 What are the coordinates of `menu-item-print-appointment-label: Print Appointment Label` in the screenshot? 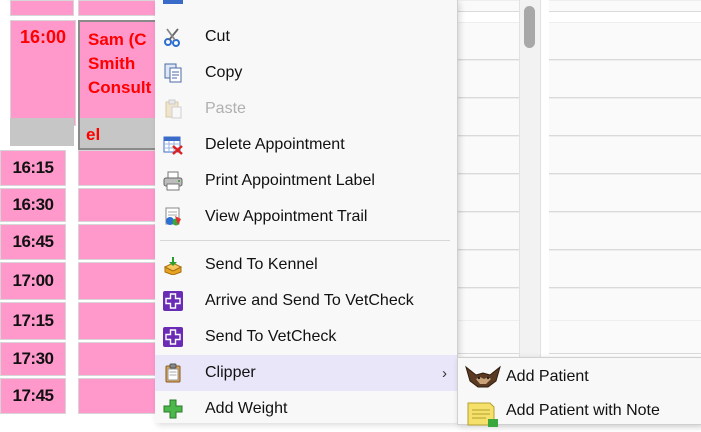 It's located at (306, 181).